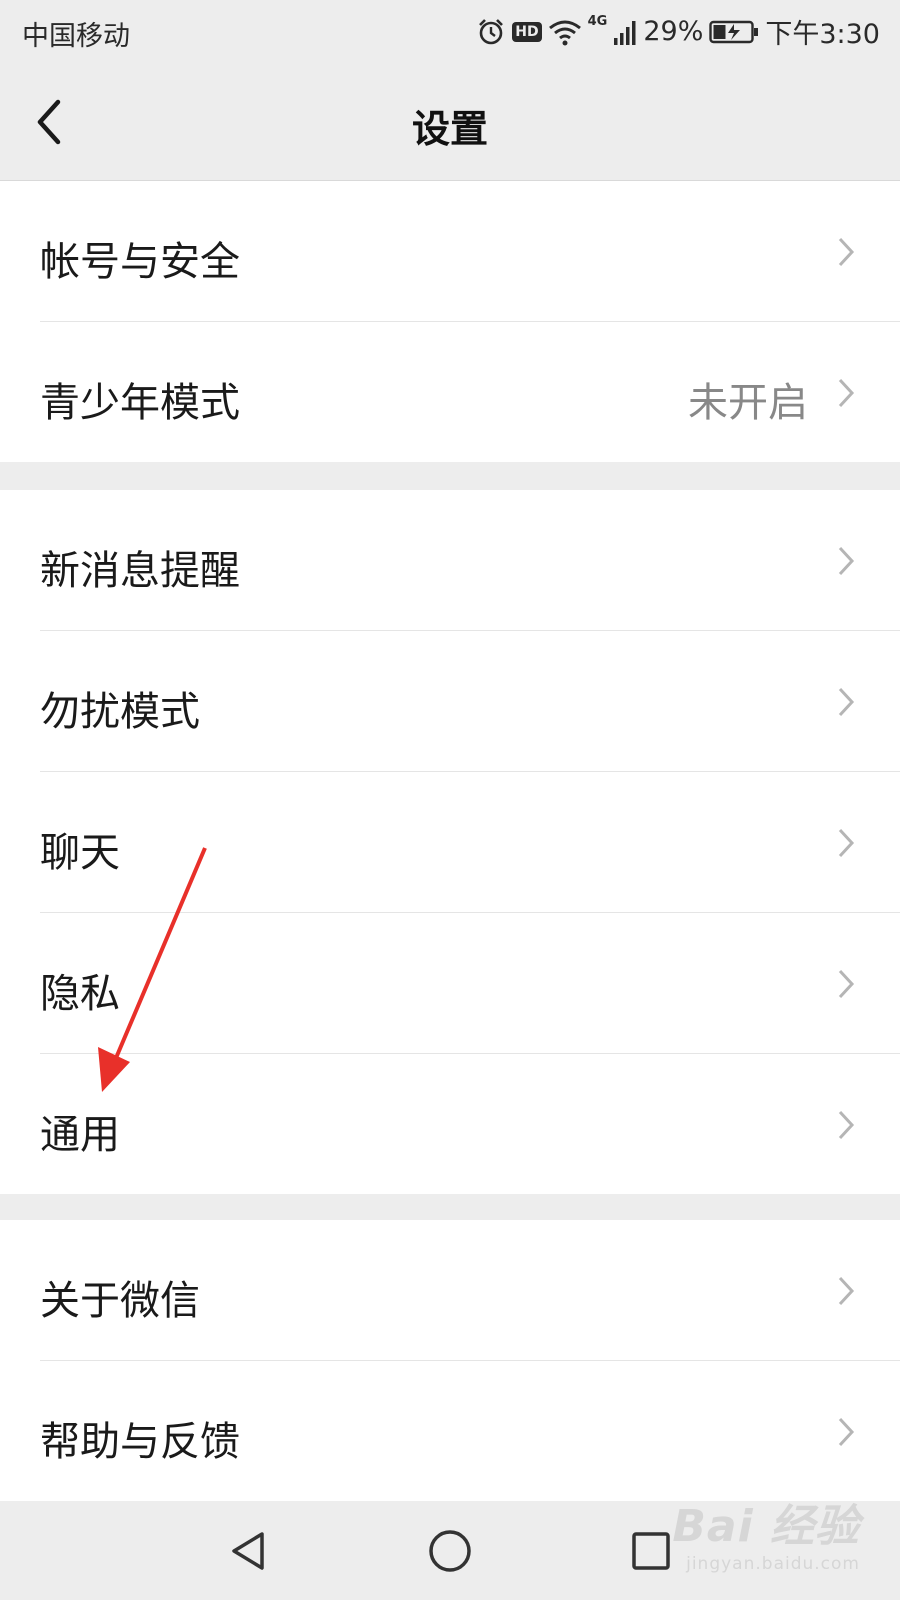 Image resolution: width=900 pixels, height=1600 pixels. What do you see at coordinates (249, 1551) in the screenshot?
I see `nav-back-icon` at bounding box center [249, 1551].